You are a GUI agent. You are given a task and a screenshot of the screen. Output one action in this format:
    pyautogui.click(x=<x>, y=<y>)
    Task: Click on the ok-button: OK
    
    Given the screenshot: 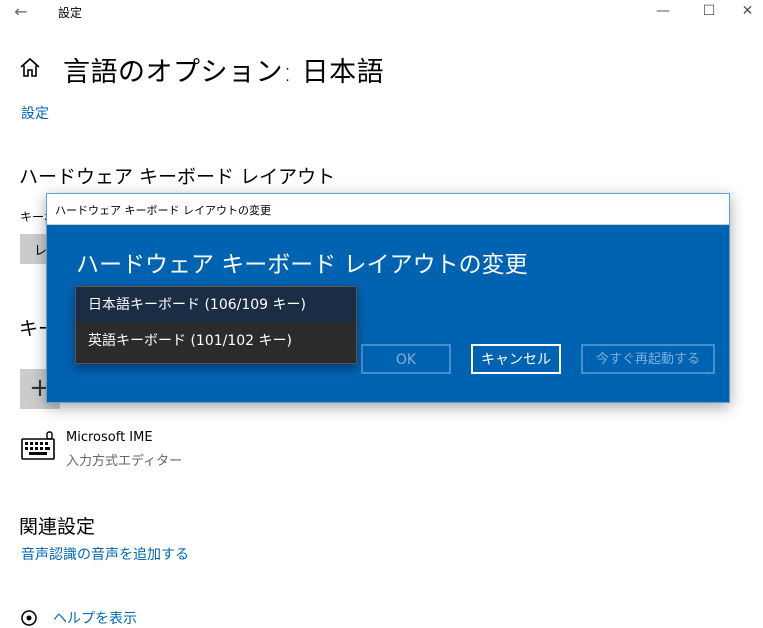 What is the action you would take?
    pyautogui.click(x=406, y=359)
    